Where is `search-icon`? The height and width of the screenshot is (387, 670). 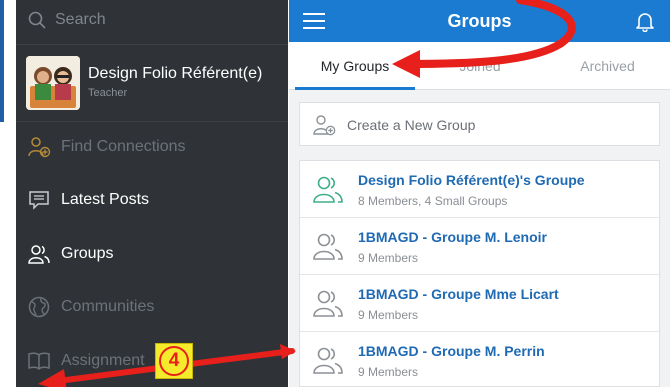
search-icon is located at coordinates (37, 20).